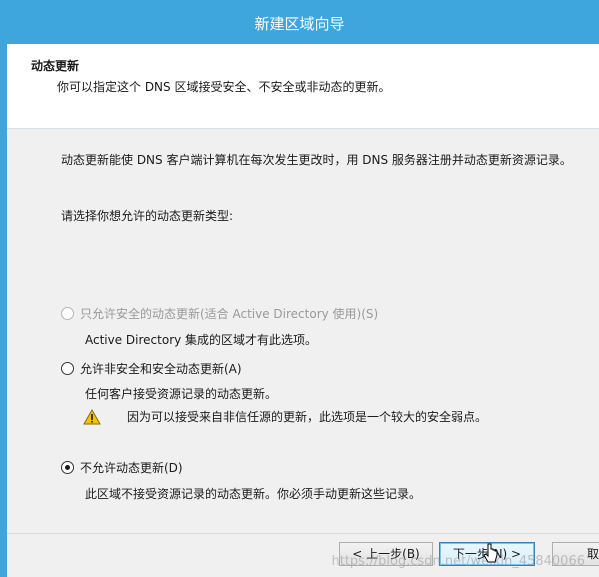  Describe the element at coordinates (55, 66) in the screenshot. I see `page-title: 动态更新` at that location.